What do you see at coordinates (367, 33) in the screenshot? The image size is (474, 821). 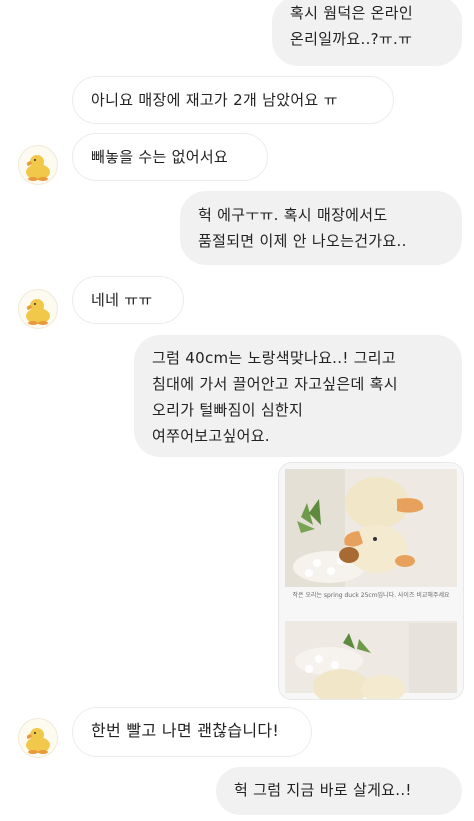 I see `sent-message: 혹시 웜덕은 온라인 온리일까요..?ㅠ.ㅠ` at bounding box center [367, 33].